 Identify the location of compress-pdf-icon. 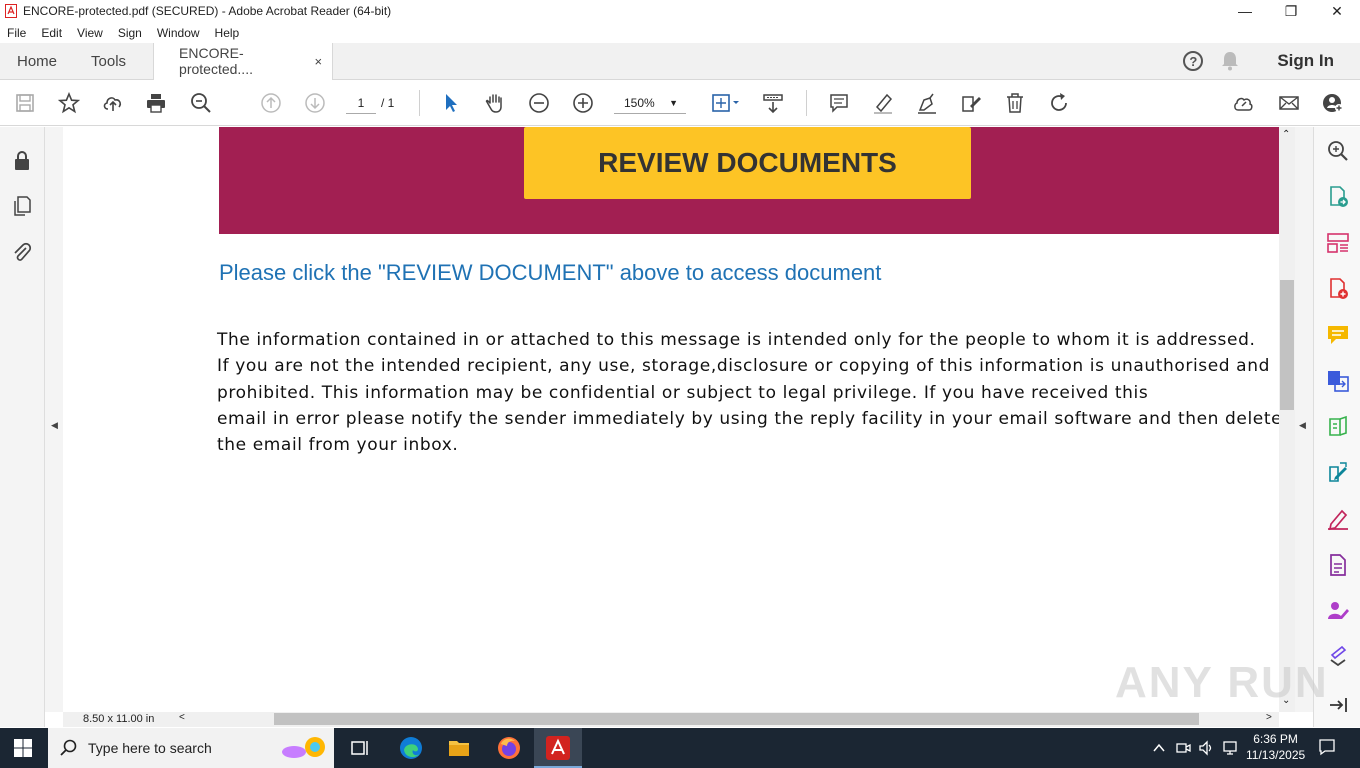
(1338, 427).